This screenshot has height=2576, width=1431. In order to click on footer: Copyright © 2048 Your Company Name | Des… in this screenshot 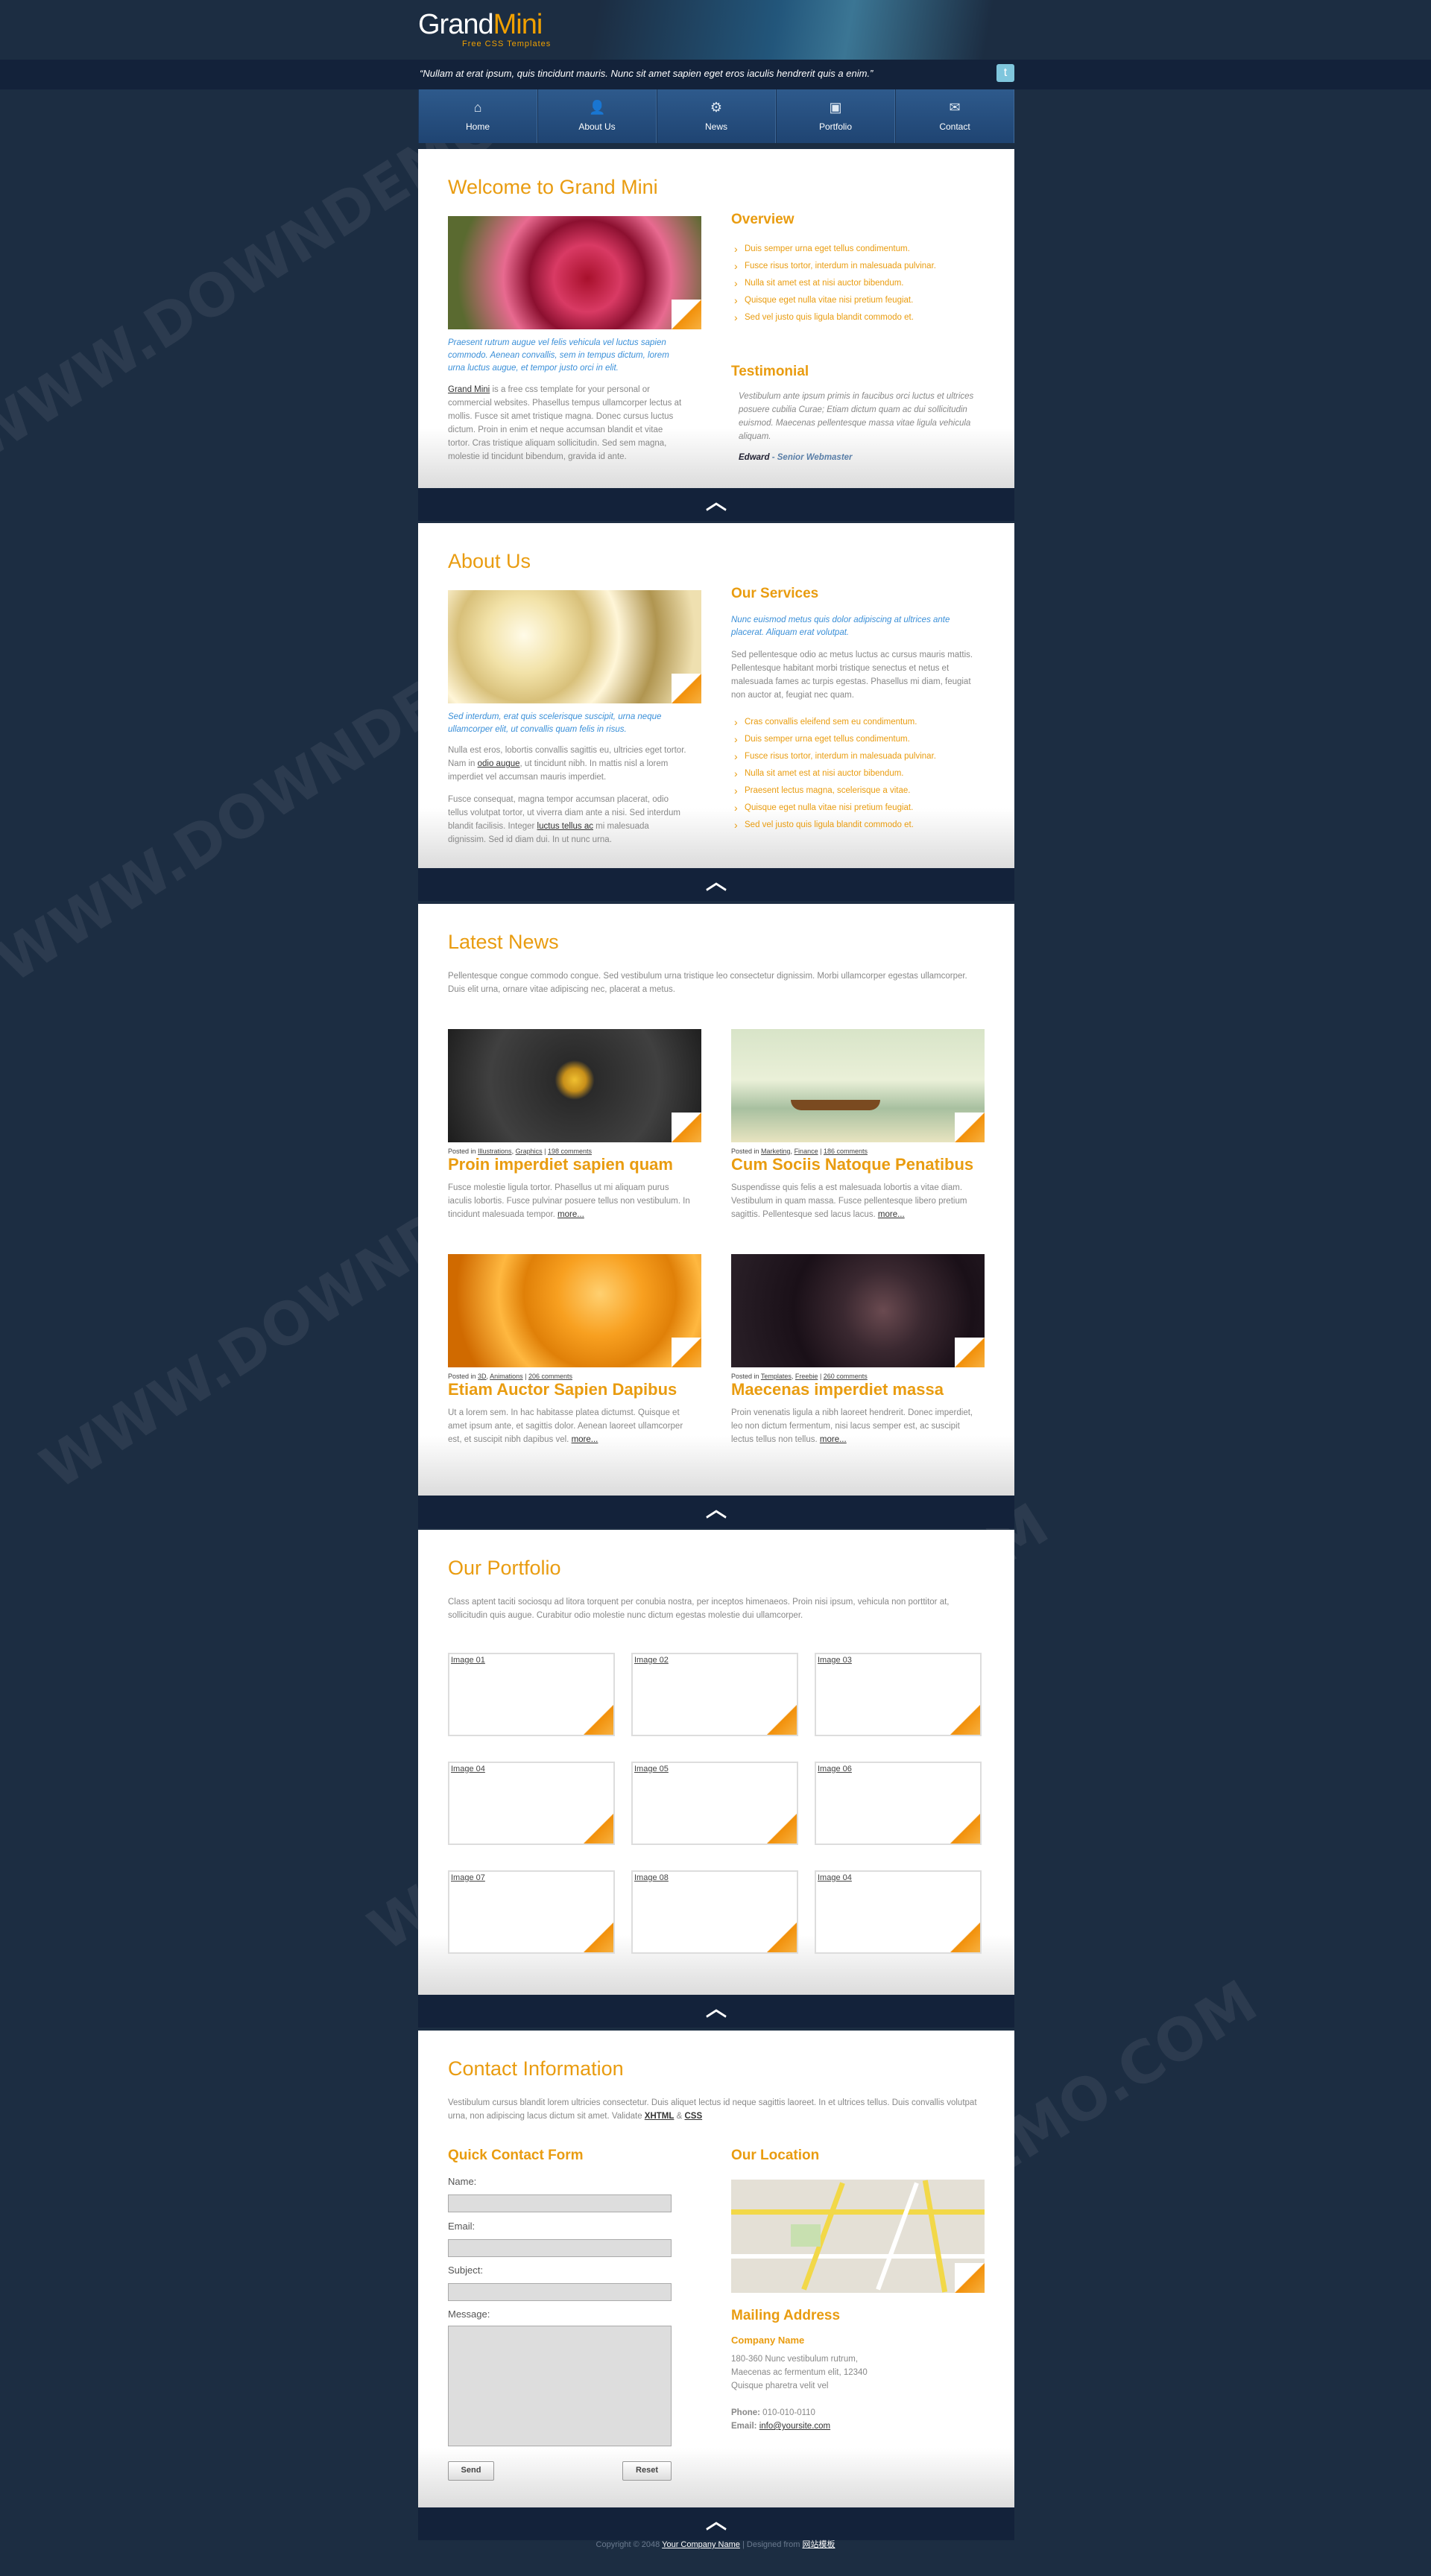, I will do `click(715, 2544)`.